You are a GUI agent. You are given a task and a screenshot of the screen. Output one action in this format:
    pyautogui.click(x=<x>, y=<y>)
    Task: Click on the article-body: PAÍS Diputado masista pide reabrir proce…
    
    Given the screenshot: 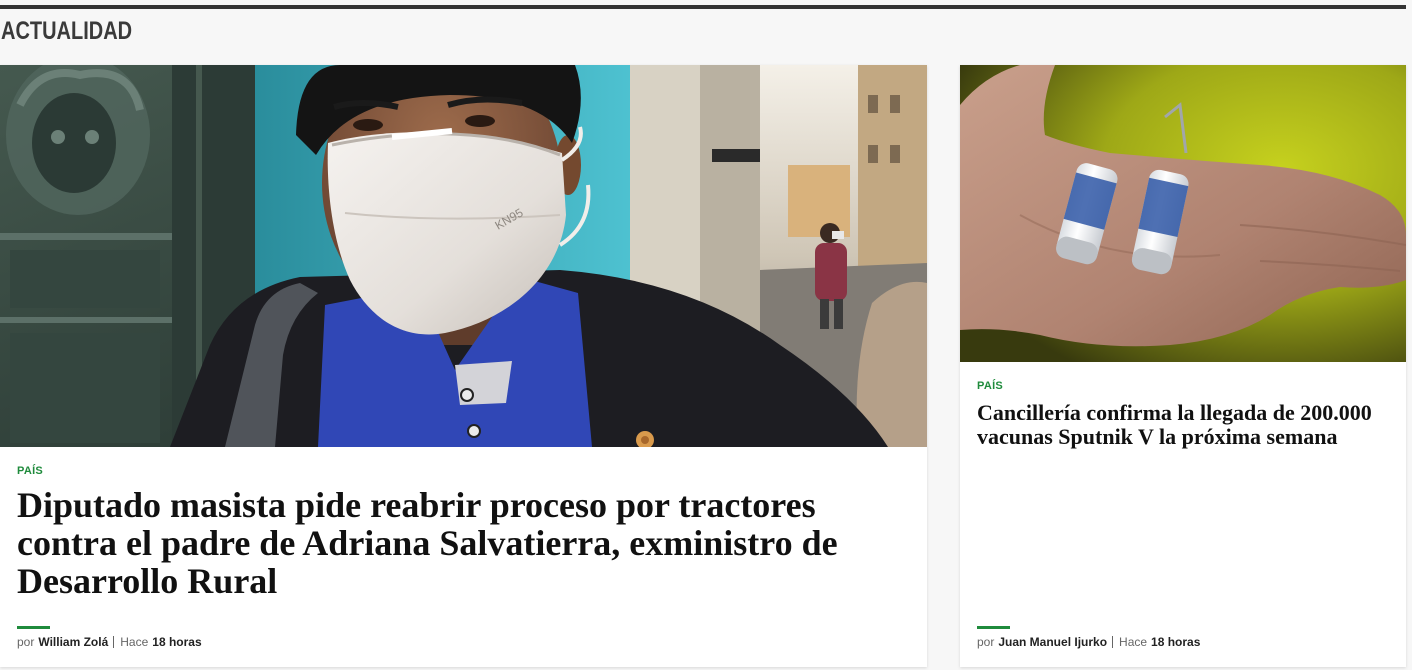 What is the action you would take?
    pyautogui.click(x=463, y=523)
    